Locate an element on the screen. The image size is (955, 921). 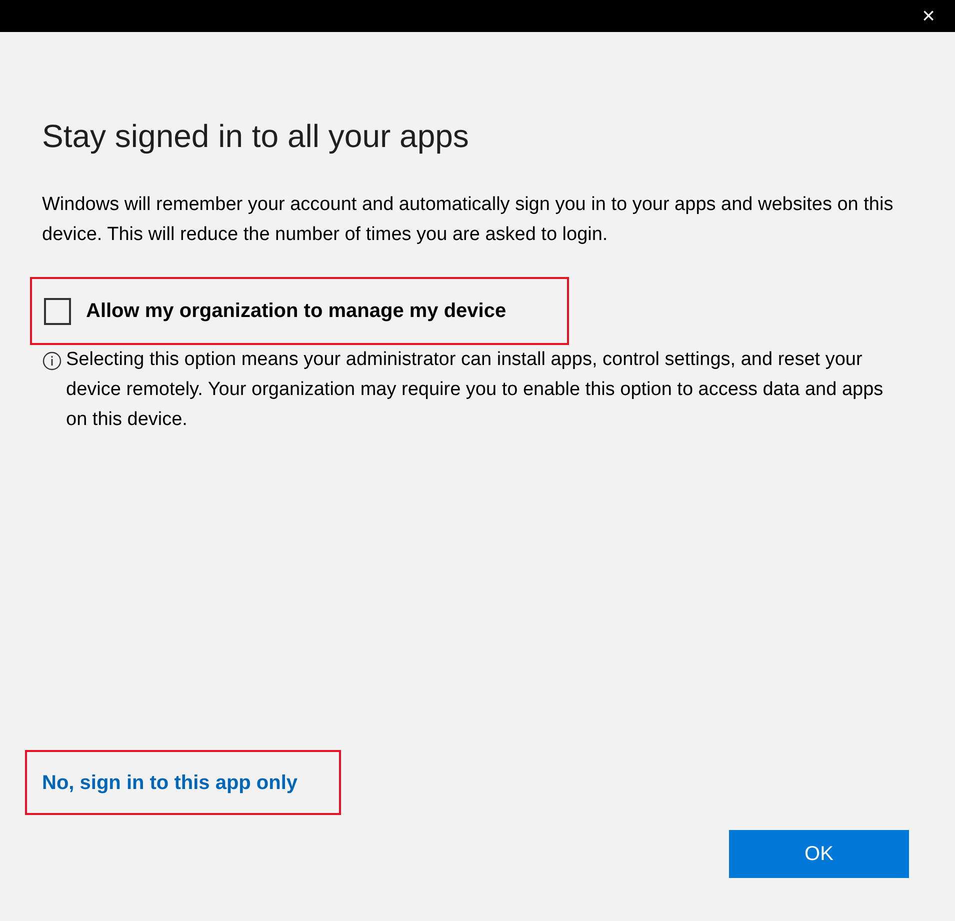
dialog-title: Stay signed in to all your apps is located at coordinates (256, 136).